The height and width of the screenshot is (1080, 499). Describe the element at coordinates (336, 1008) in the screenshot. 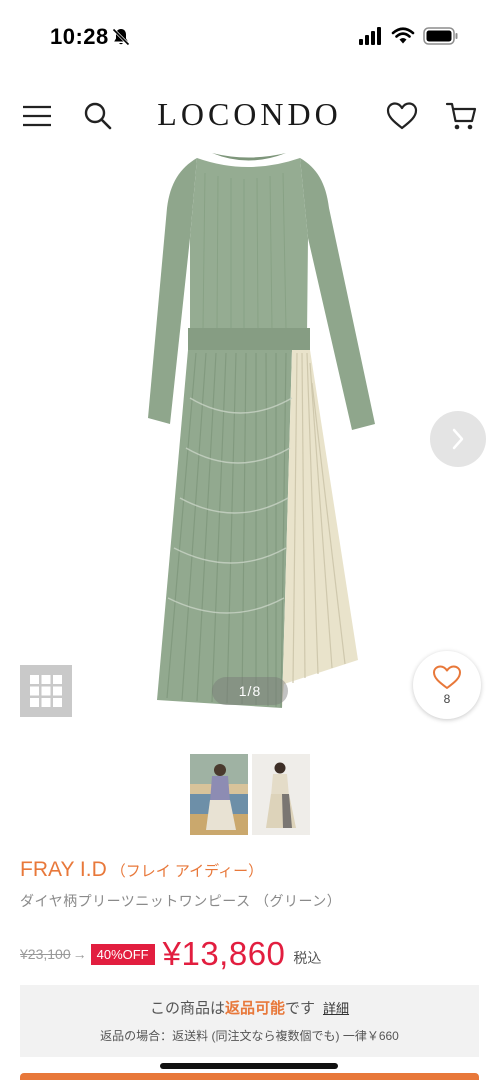

I see `return-detail-link: 詳細` at that location.